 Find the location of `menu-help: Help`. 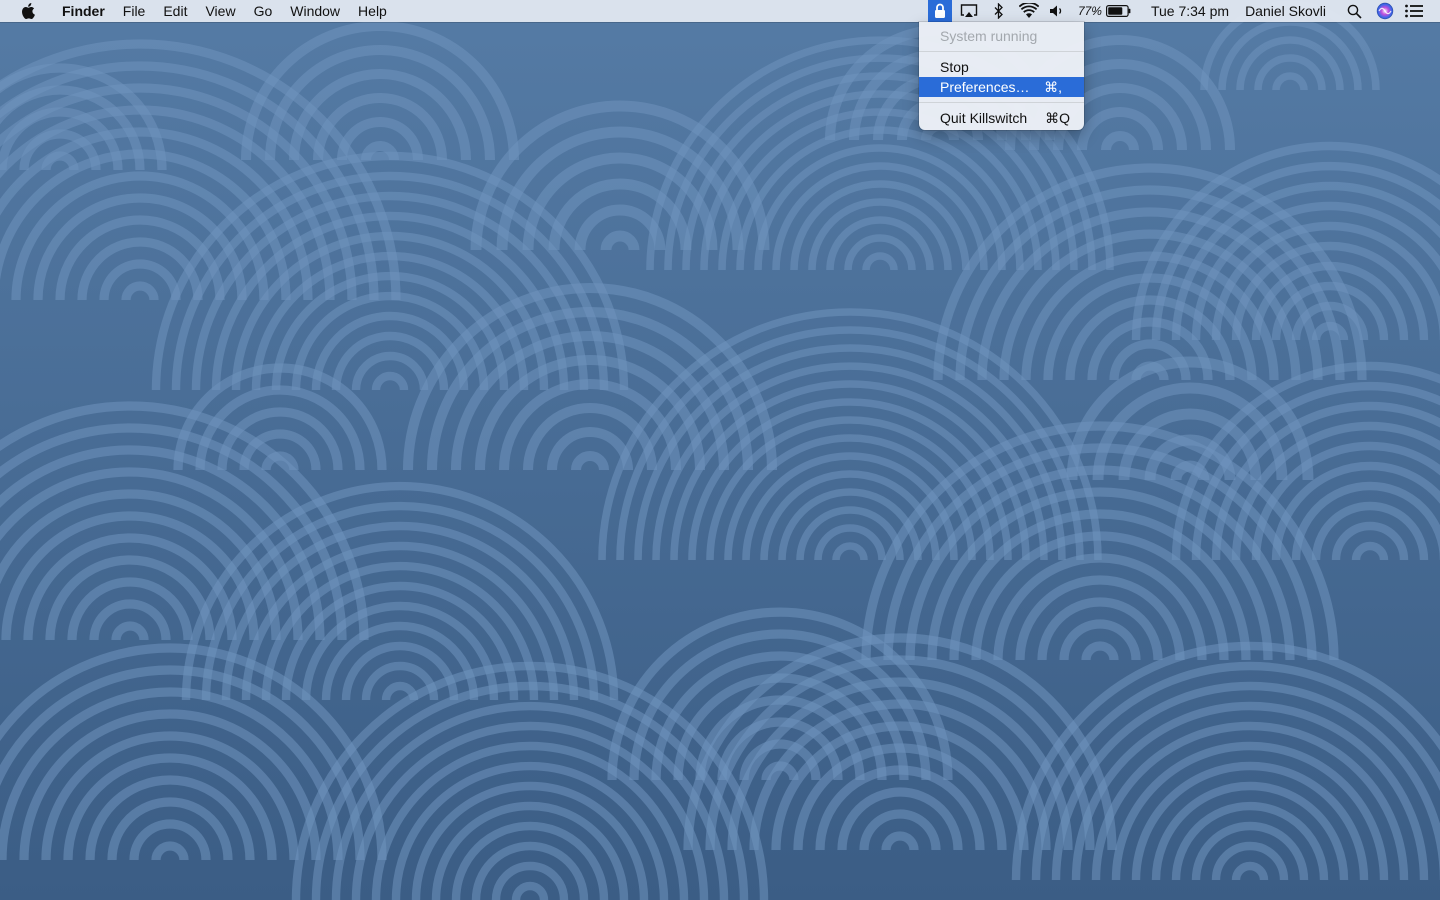

menu-help: Help is located at coordinates (372, 11).